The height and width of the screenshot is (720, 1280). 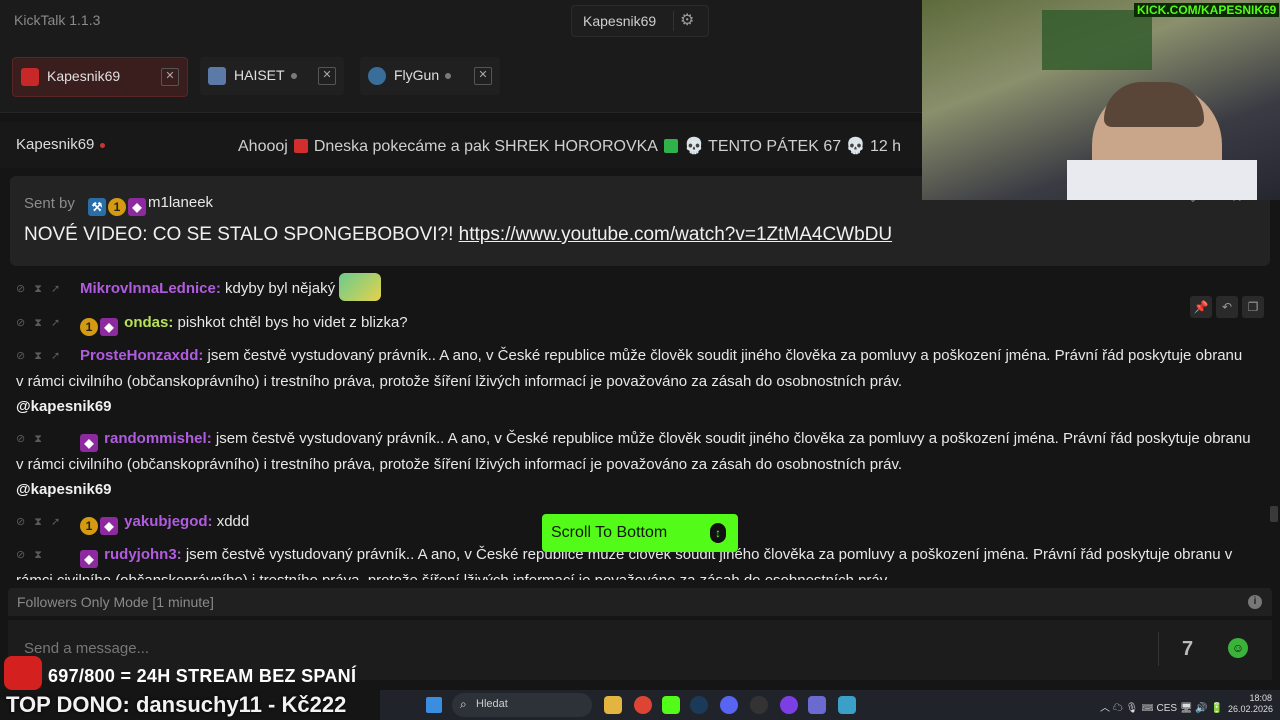 I want to click on search-placeholder: Hledat, so click(x=492, y=704).